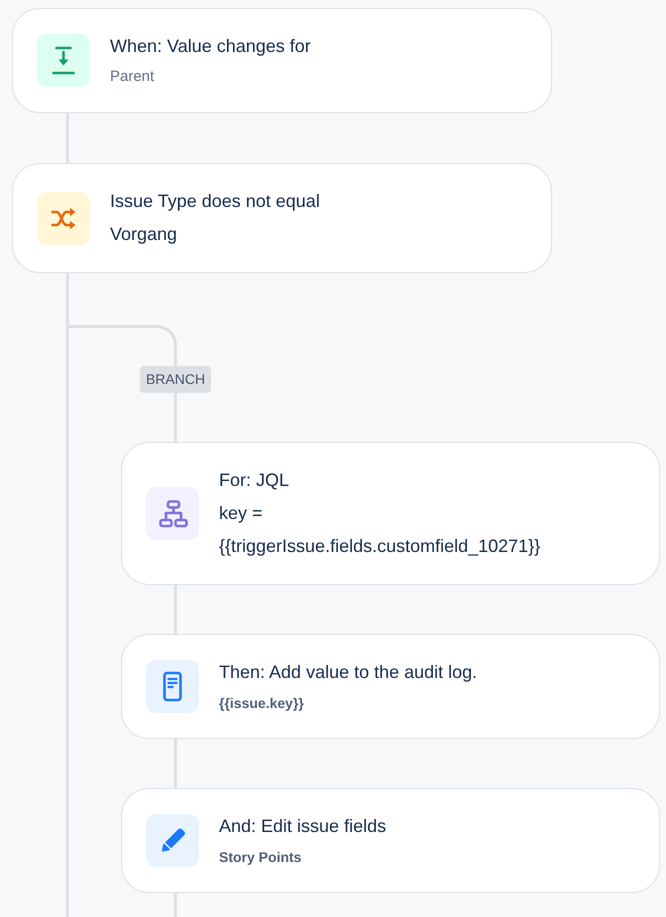 Image resolution: width=666 pixels, height=917 pixels. What do you see at coordinates (260, 857) in the screenshot?
I see `step-detail: Story Points` at bounding box center [260, 857].